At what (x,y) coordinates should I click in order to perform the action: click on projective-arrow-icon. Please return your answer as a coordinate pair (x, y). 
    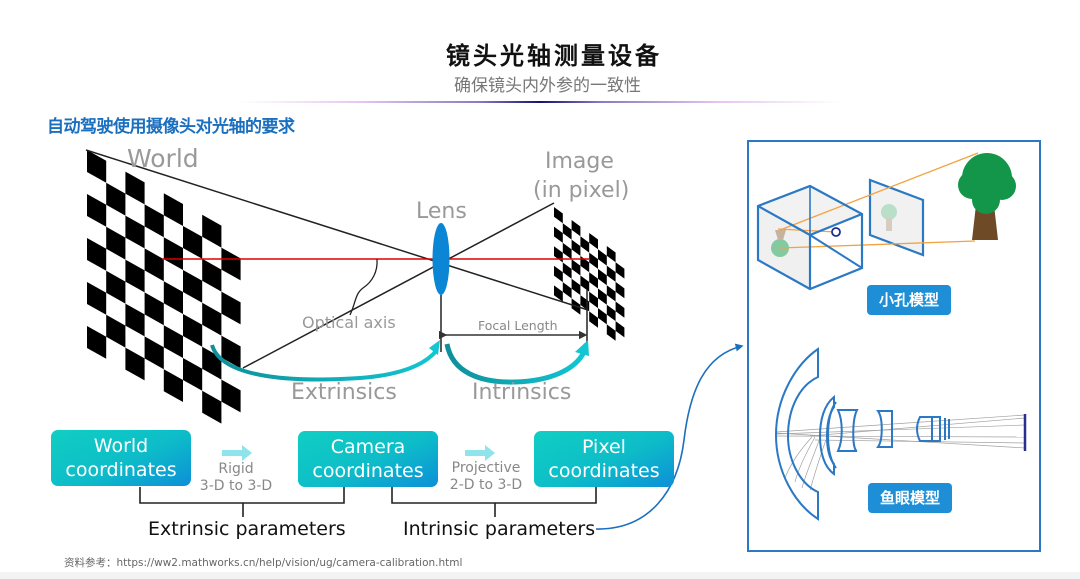
    Looking at the image, I should click on (480, 453).